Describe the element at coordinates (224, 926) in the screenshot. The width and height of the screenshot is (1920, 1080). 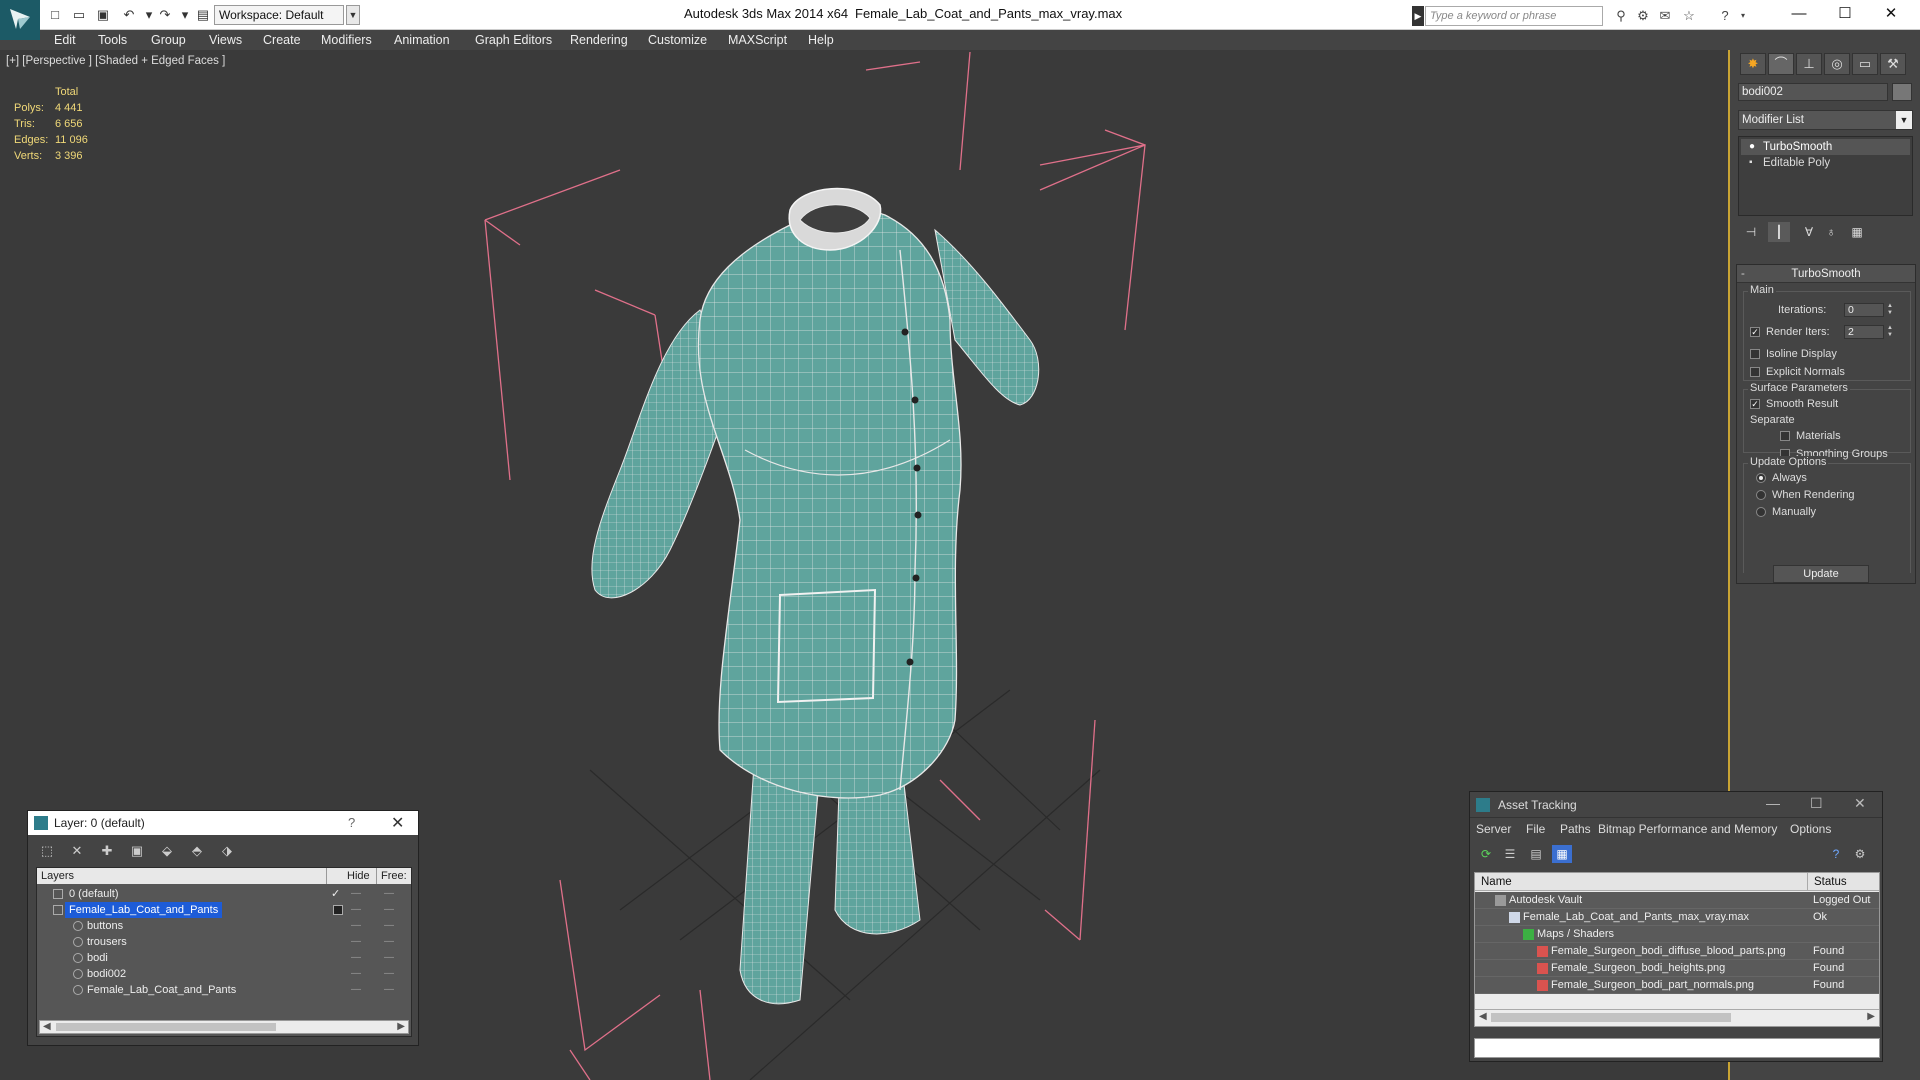
I see `layer-row: buttons — —` at that location.